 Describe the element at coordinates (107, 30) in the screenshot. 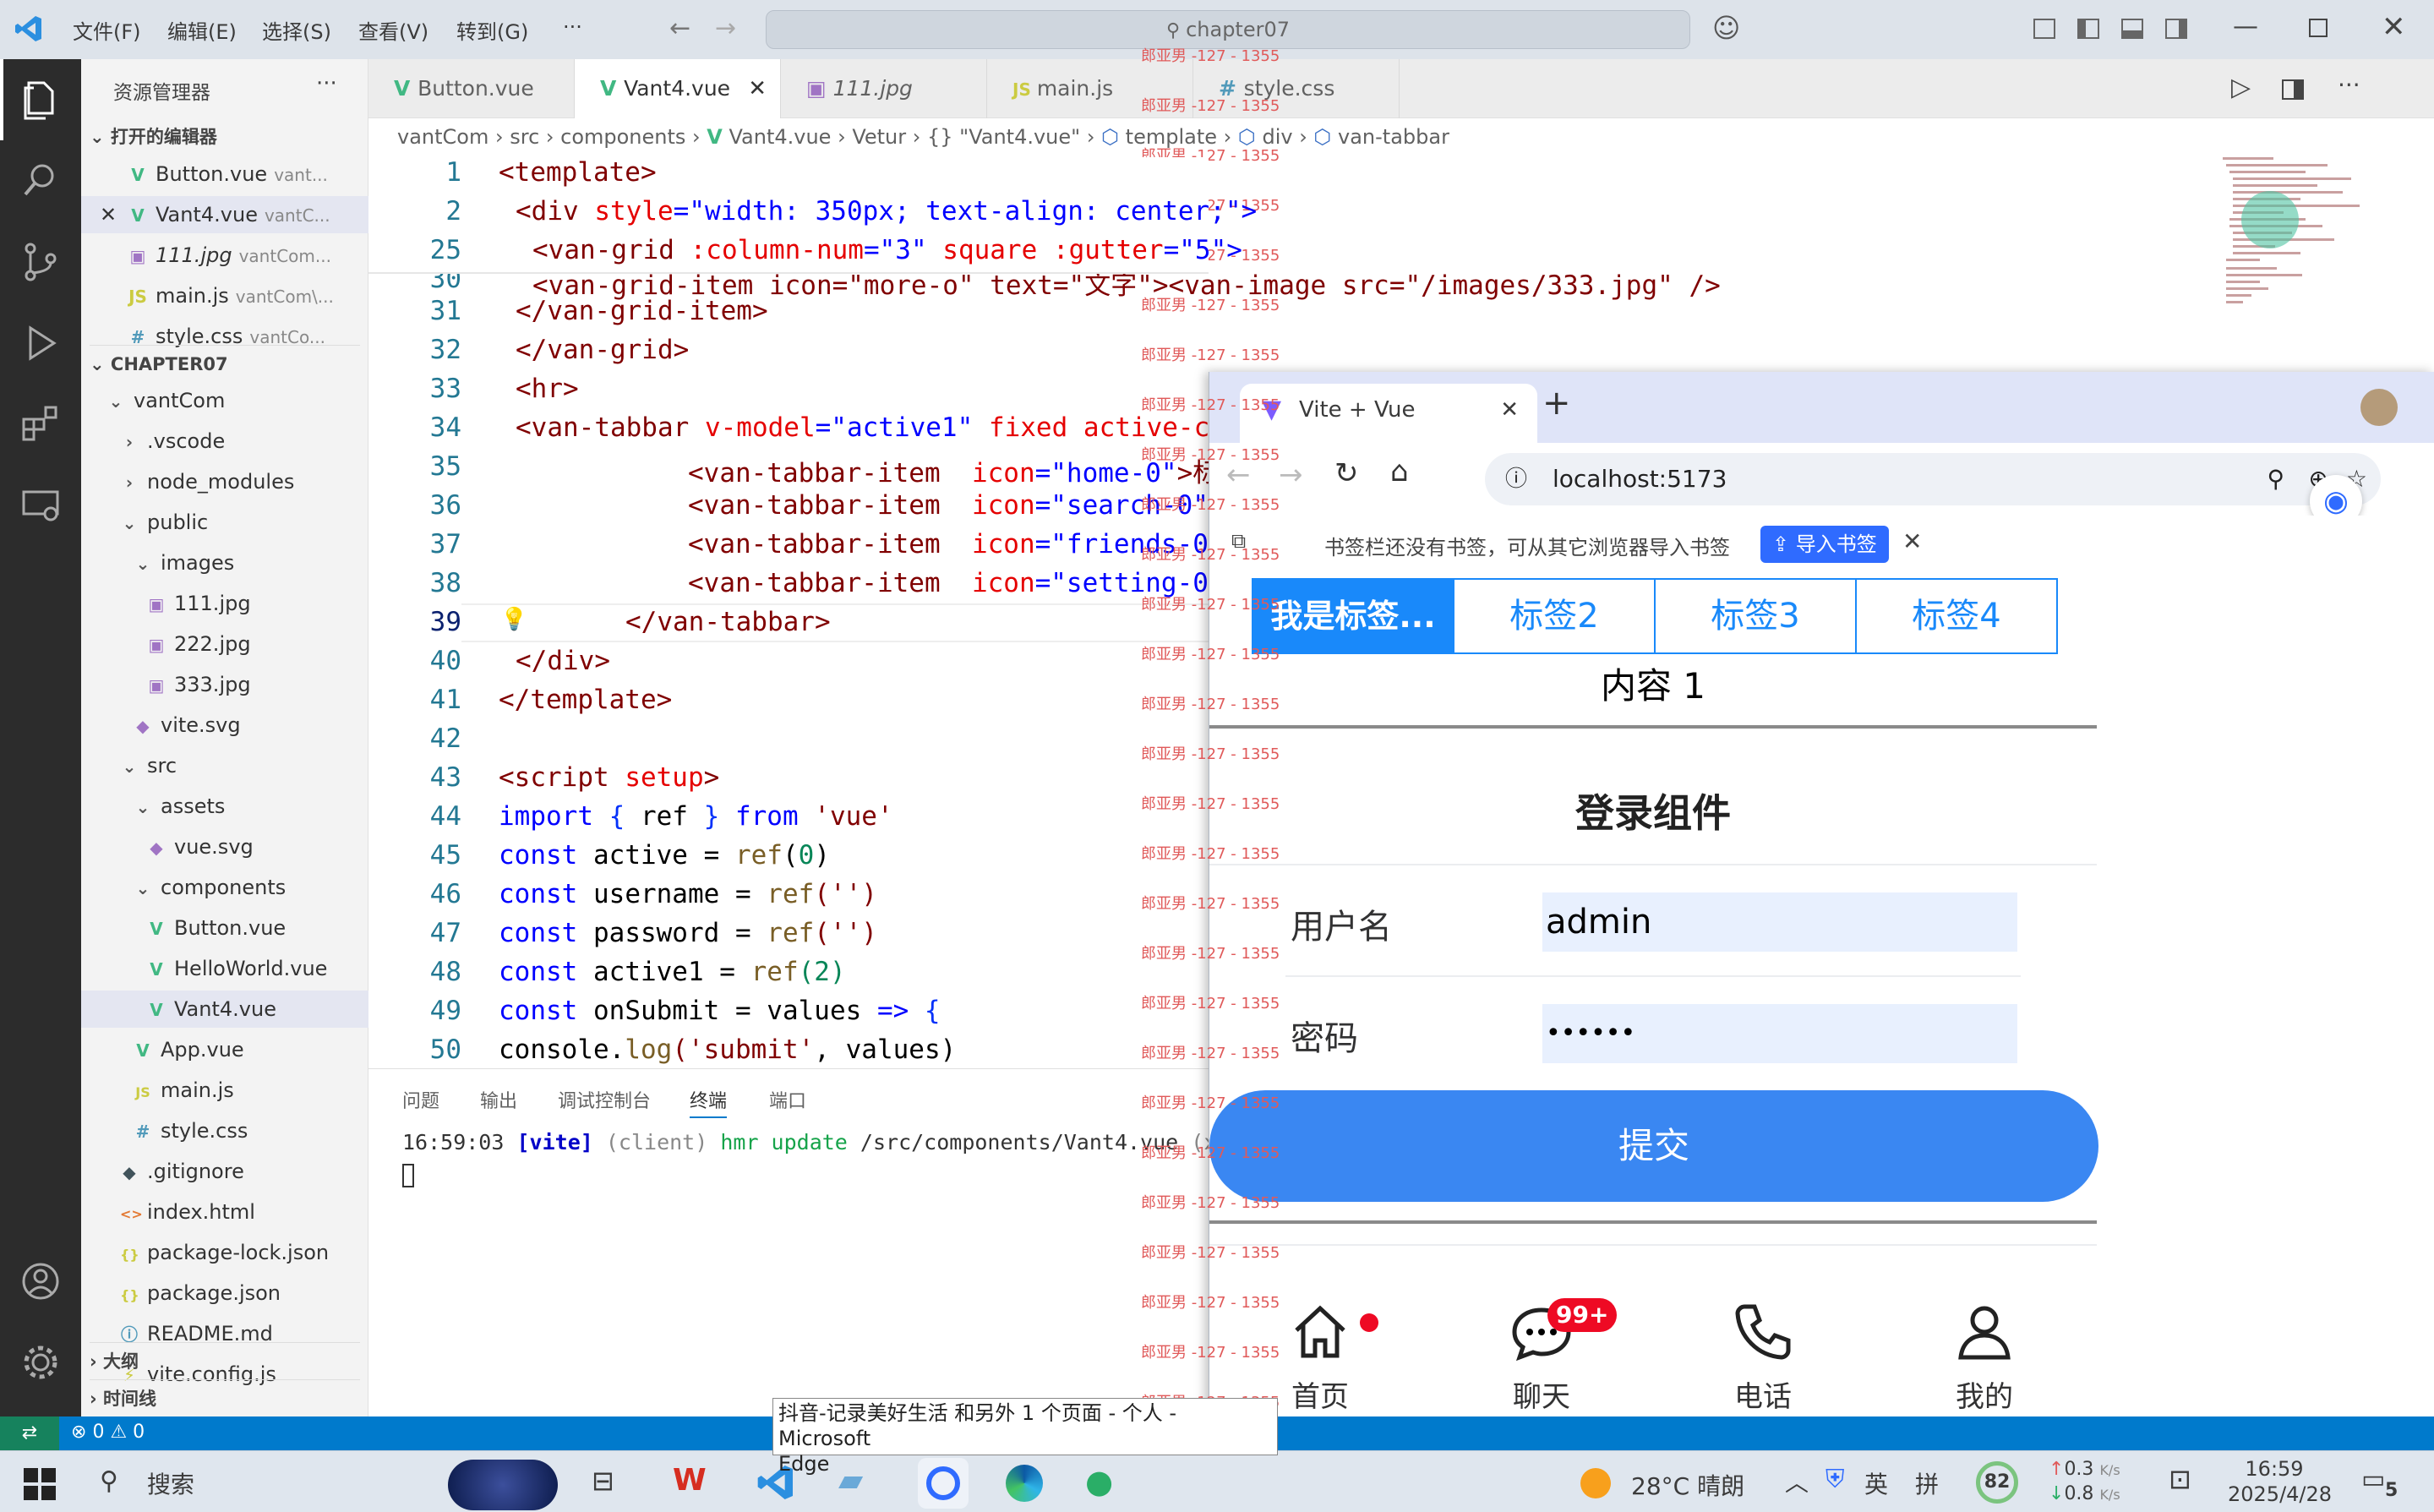

I see `menu-file: 文件(F)` at that location.